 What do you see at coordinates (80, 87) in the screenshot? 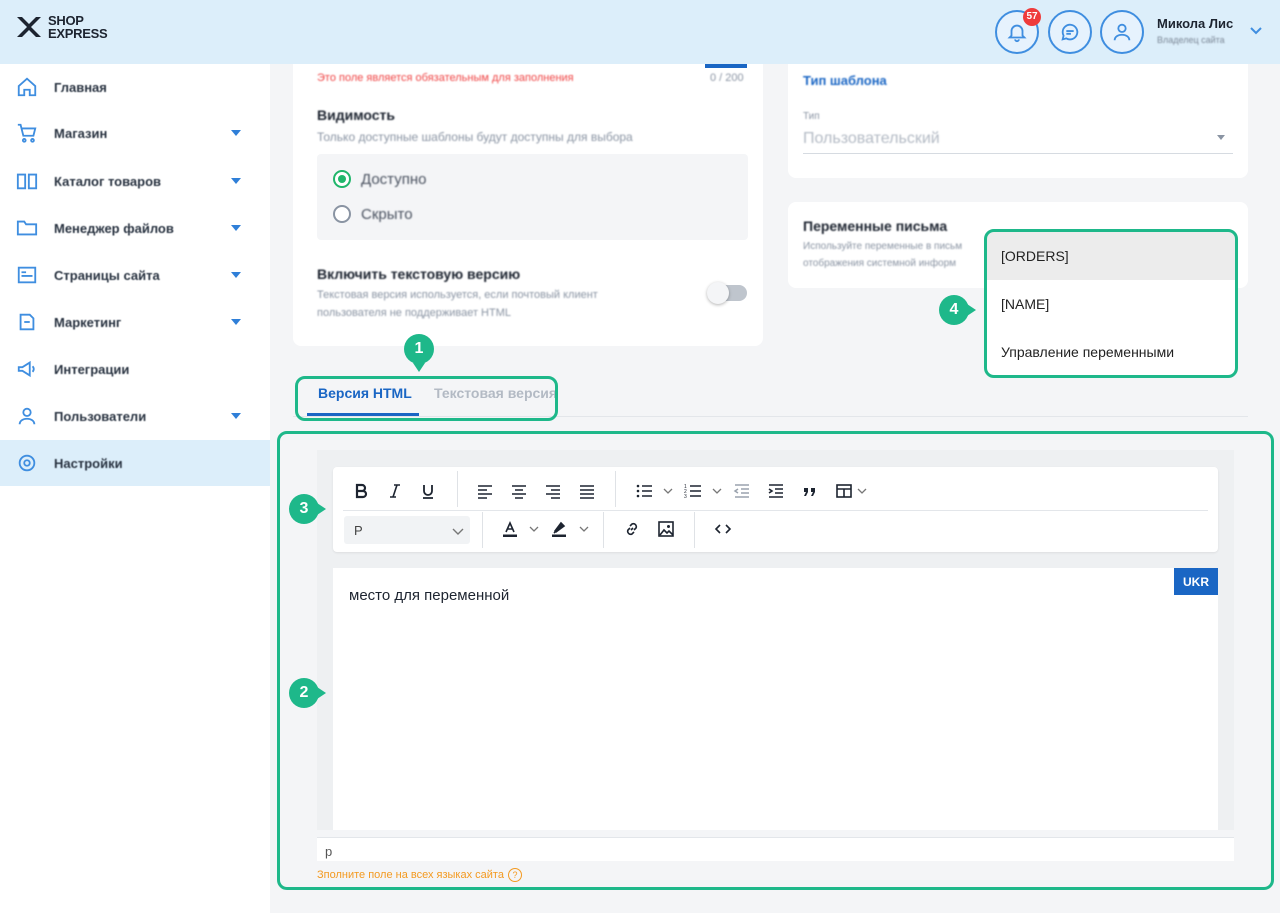
I see `sidebar-item-label: Главная` at bounding box center [80, 87].